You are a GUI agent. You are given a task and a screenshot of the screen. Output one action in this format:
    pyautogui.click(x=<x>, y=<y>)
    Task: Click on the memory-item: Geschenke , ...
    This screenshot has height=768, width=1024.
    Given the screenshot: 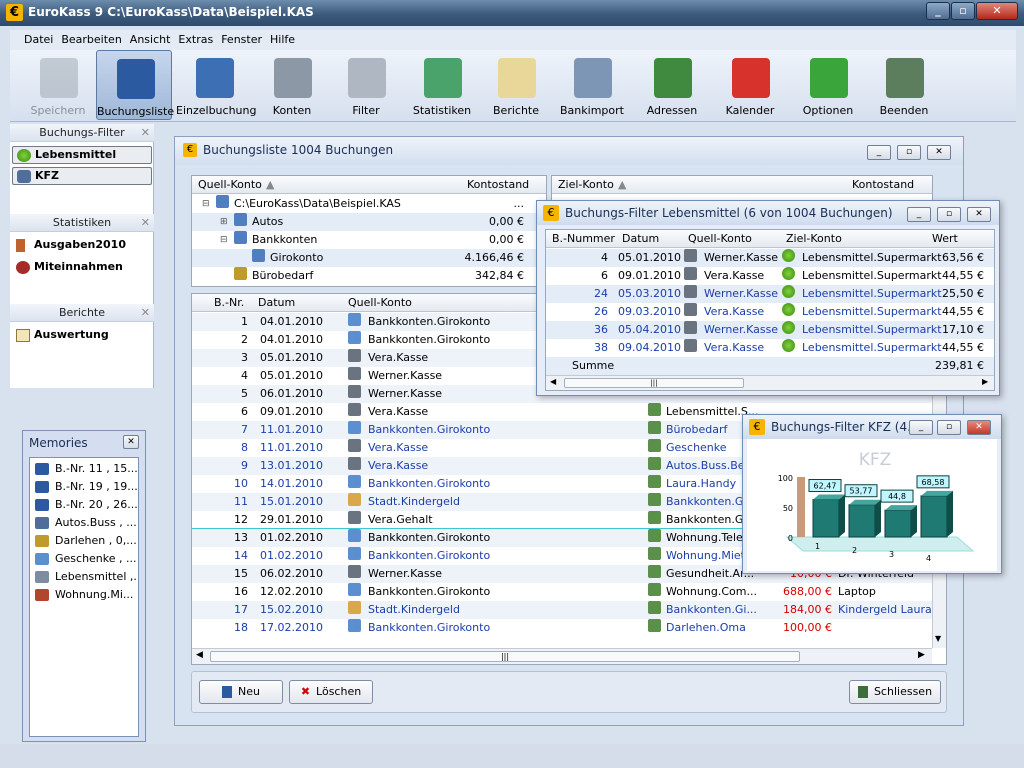 What is the action you would take?
    pyautogui.click(x=85, y=559)
    